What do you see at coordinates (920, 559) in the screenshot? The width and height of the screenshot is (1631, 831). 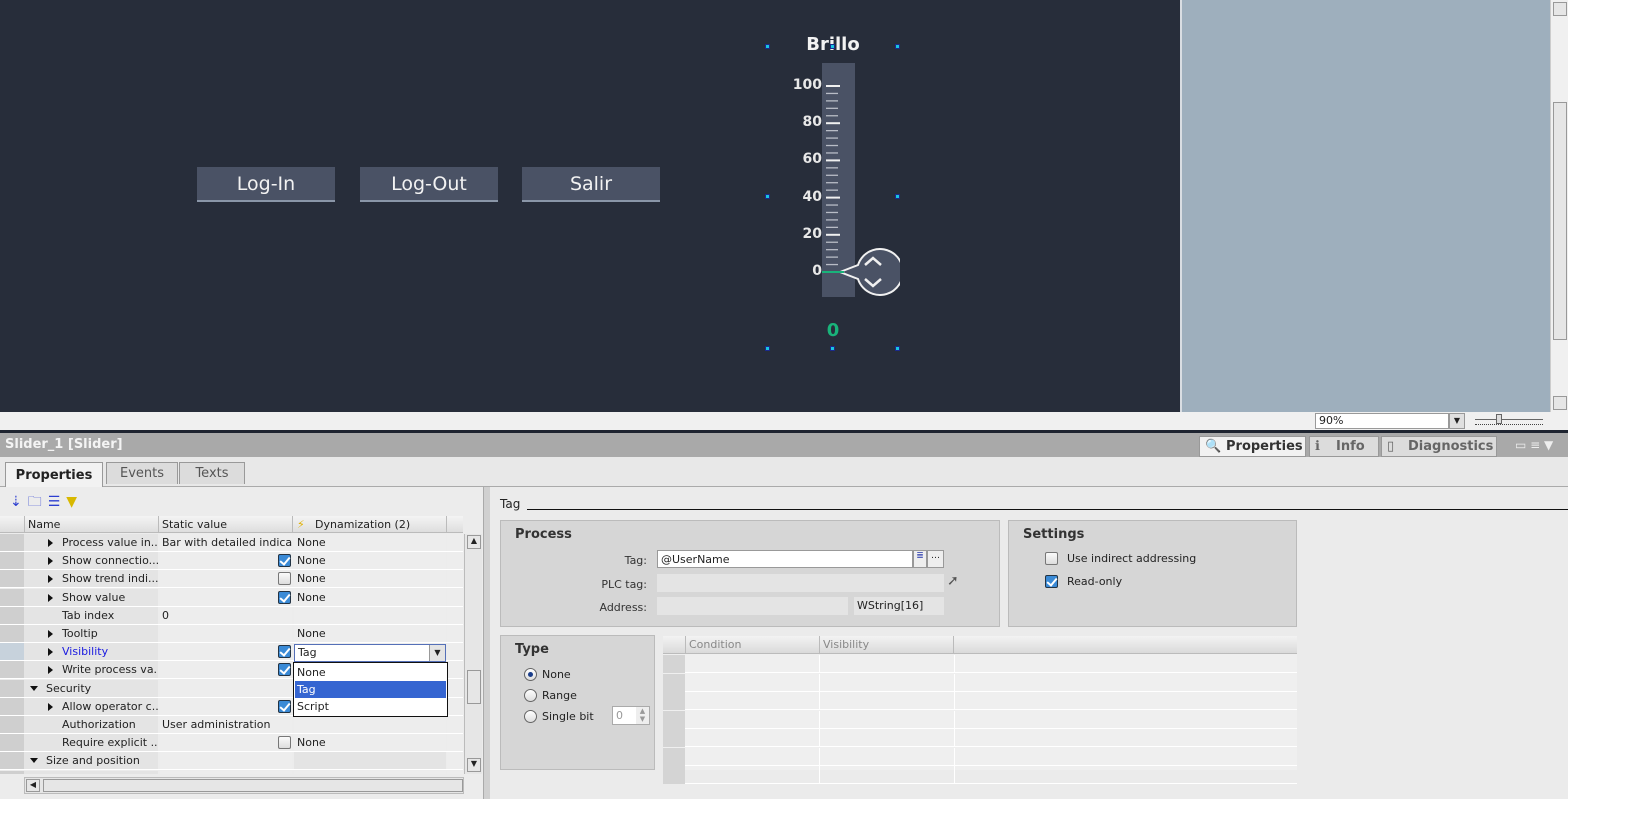 I see `list-icon: ≣` at bounding box center [920, 559].